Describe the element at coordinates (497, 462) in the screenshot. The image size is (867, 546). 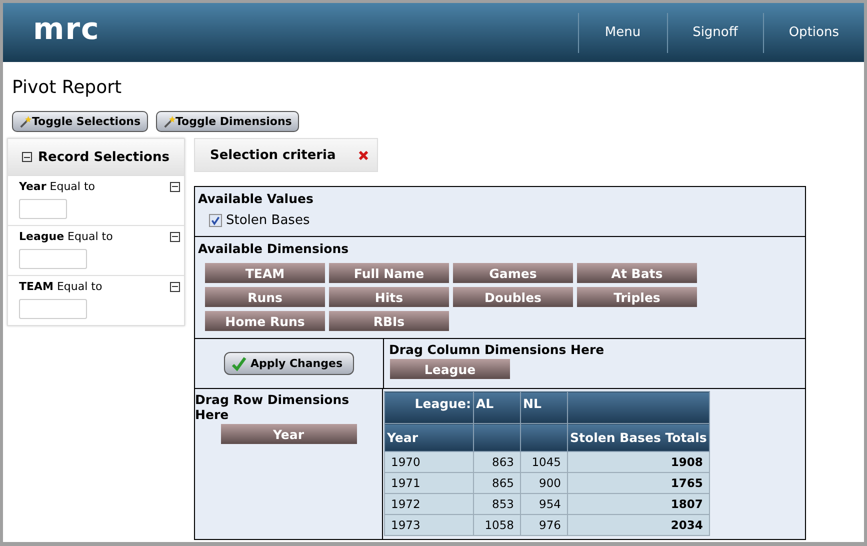
I see `table-cell: 863` at that location.